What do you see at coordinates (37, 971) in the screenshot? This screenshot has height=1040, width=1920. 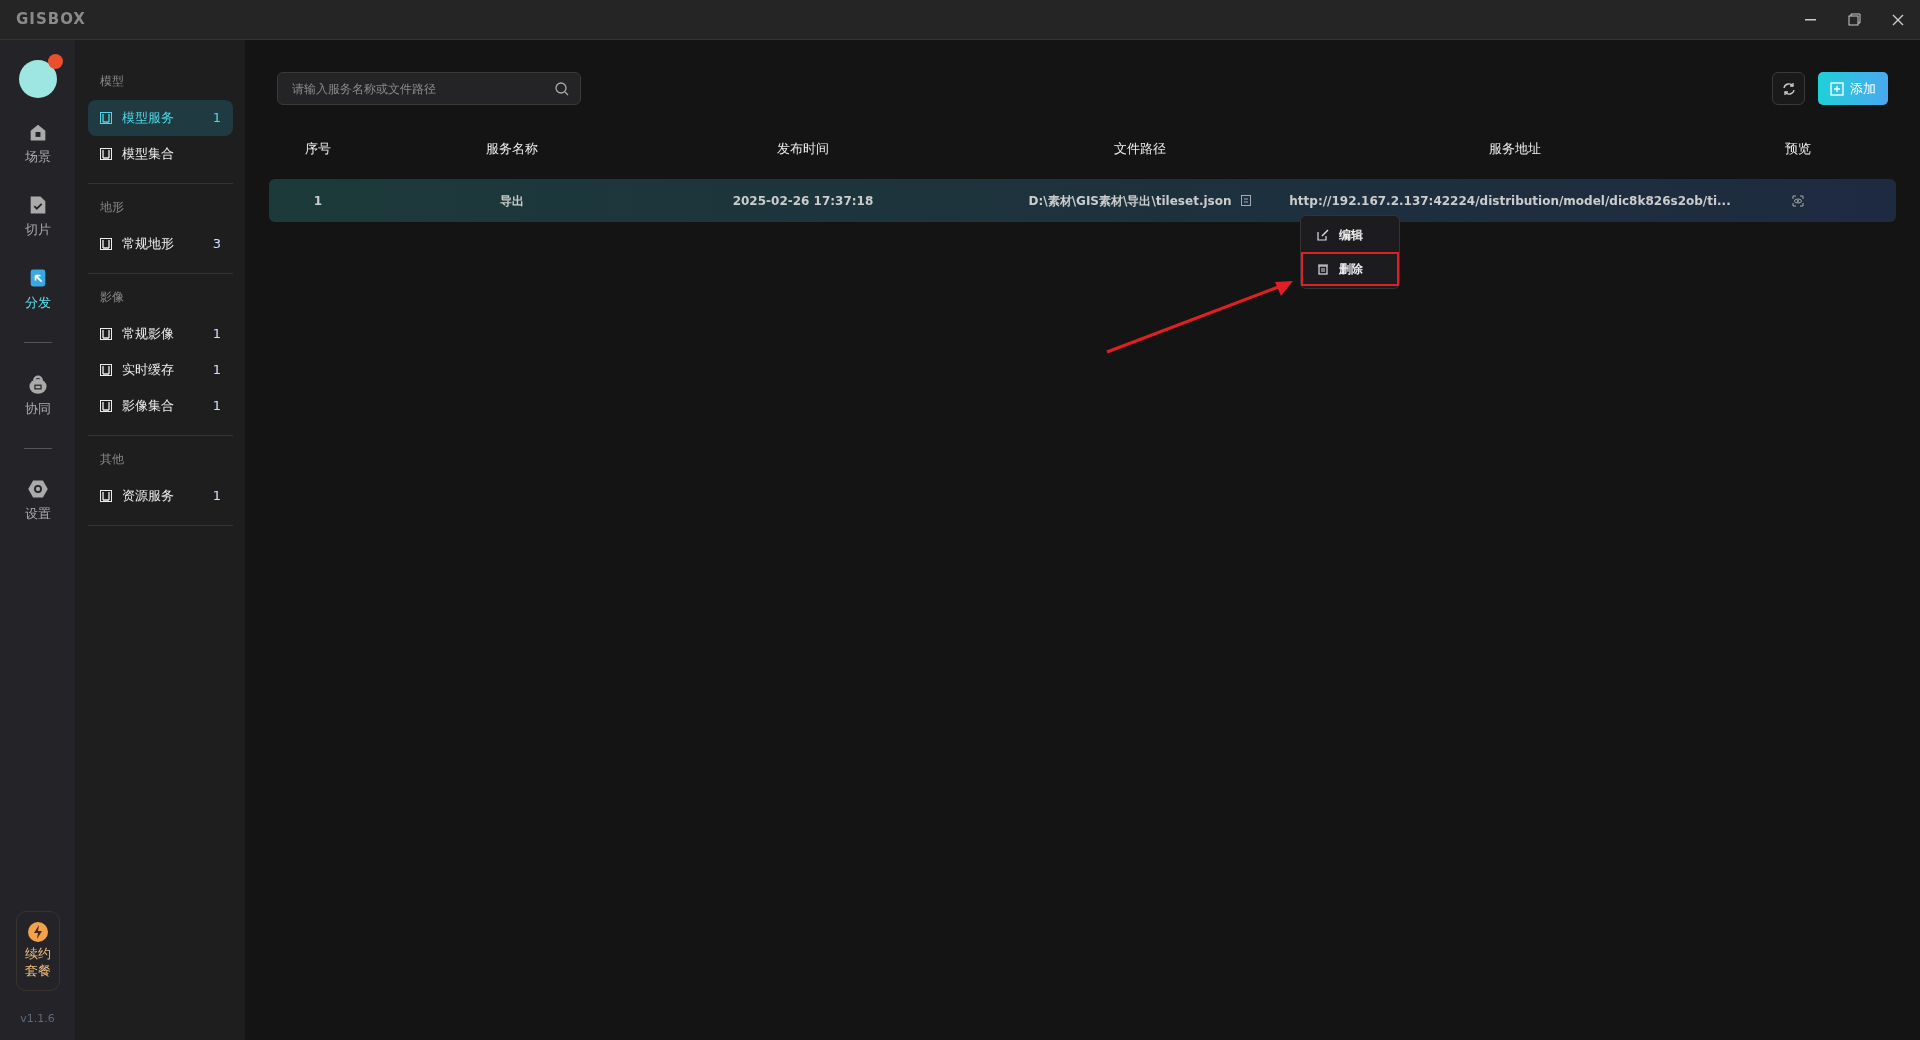 I see `renew-label: 套餐` at bounding box center [37, 971].